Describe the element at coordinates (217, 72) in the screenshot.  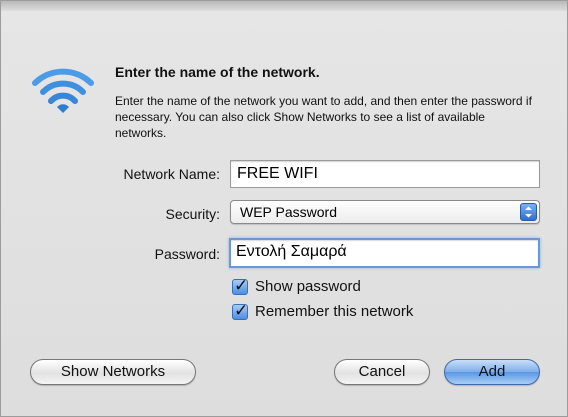
I see `dialog-heading: Enter the name of the network.` at that location.